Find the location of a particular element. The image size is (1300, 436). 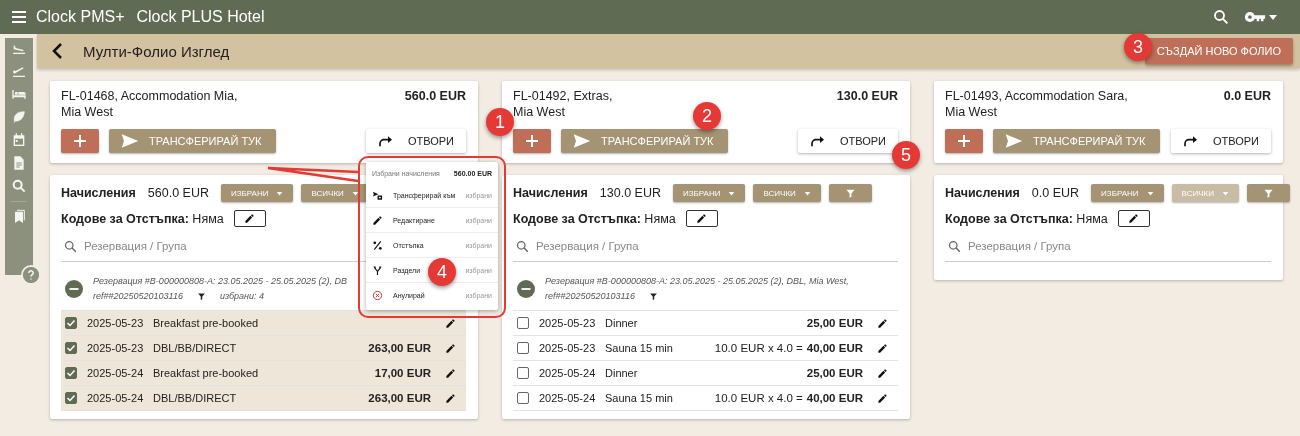

folio-total: 0.0 EUR is located at coordinates (1247, 96).